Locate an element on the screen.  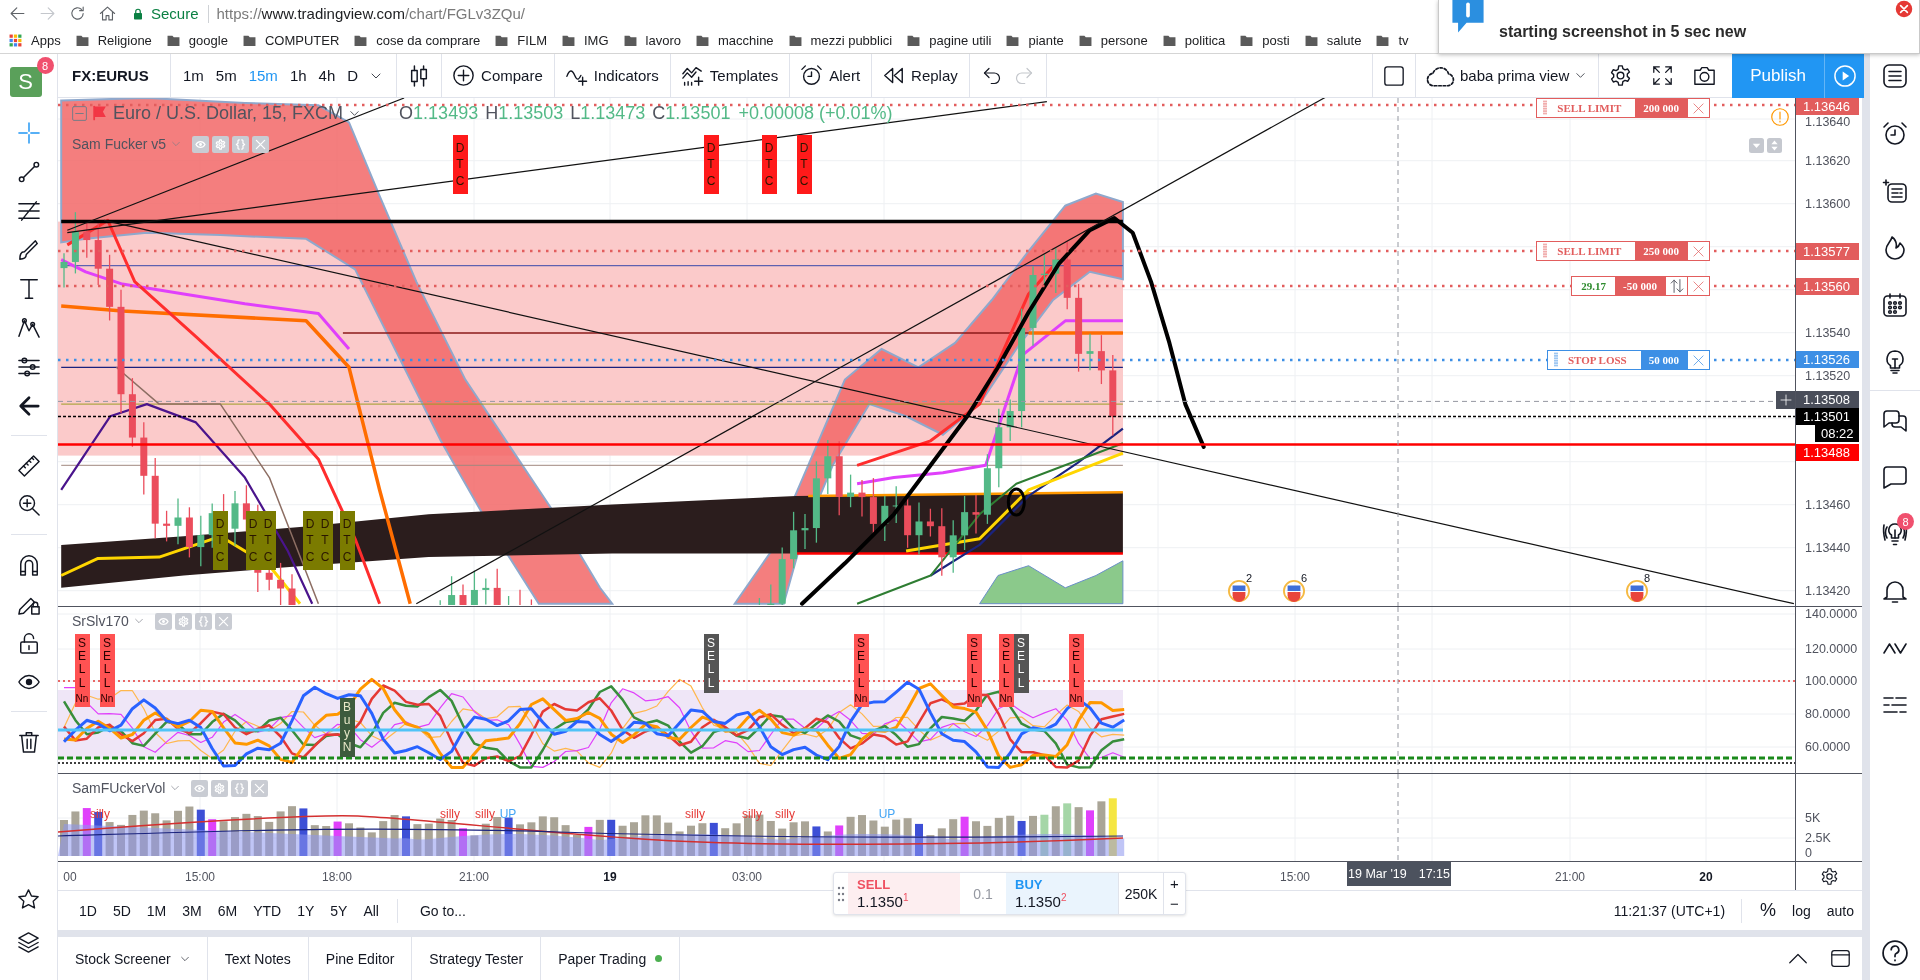
order-widget: SELL LIMIT 200 000 is located at coordinates (1623, 108).